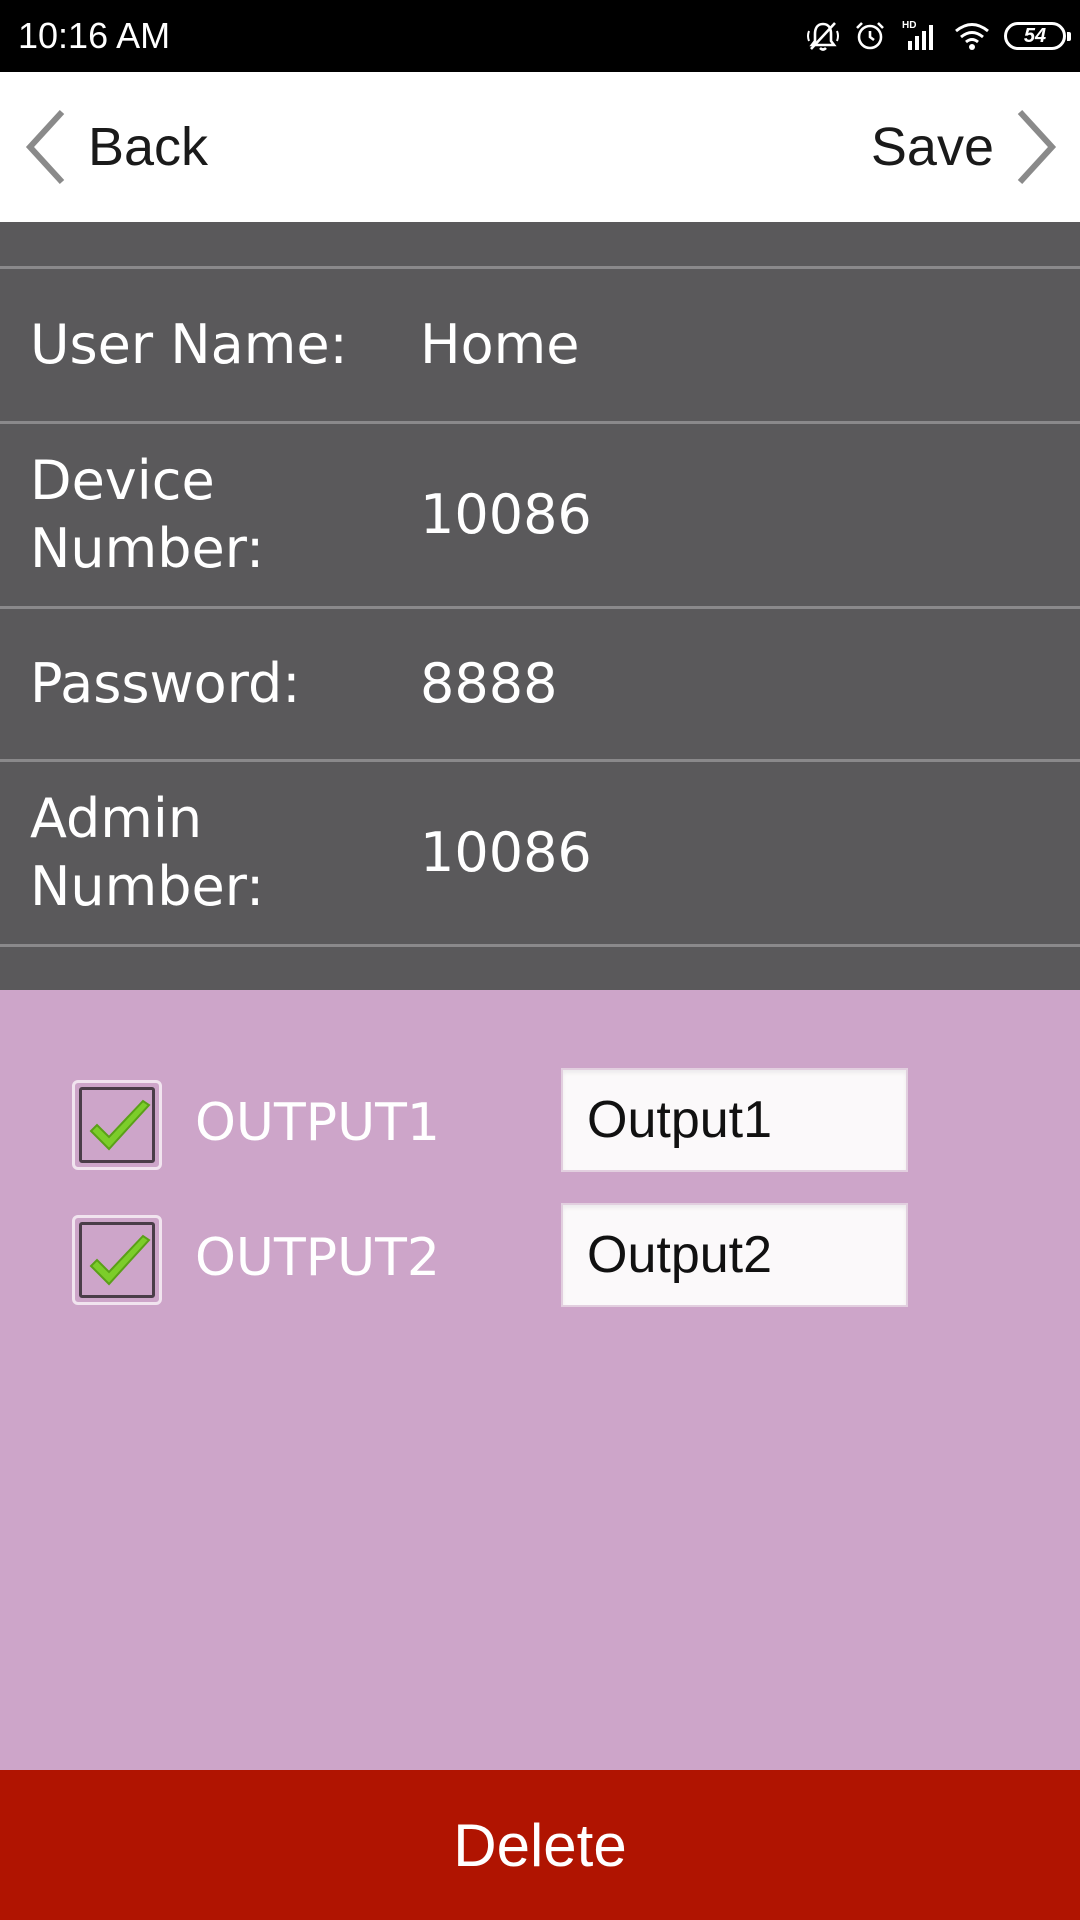 This screenshot has width=1080, height=1920. Describe the element at coordinates (318, 1258) in the screenshot. I see `output2-label: OUTPUT2` at that location.